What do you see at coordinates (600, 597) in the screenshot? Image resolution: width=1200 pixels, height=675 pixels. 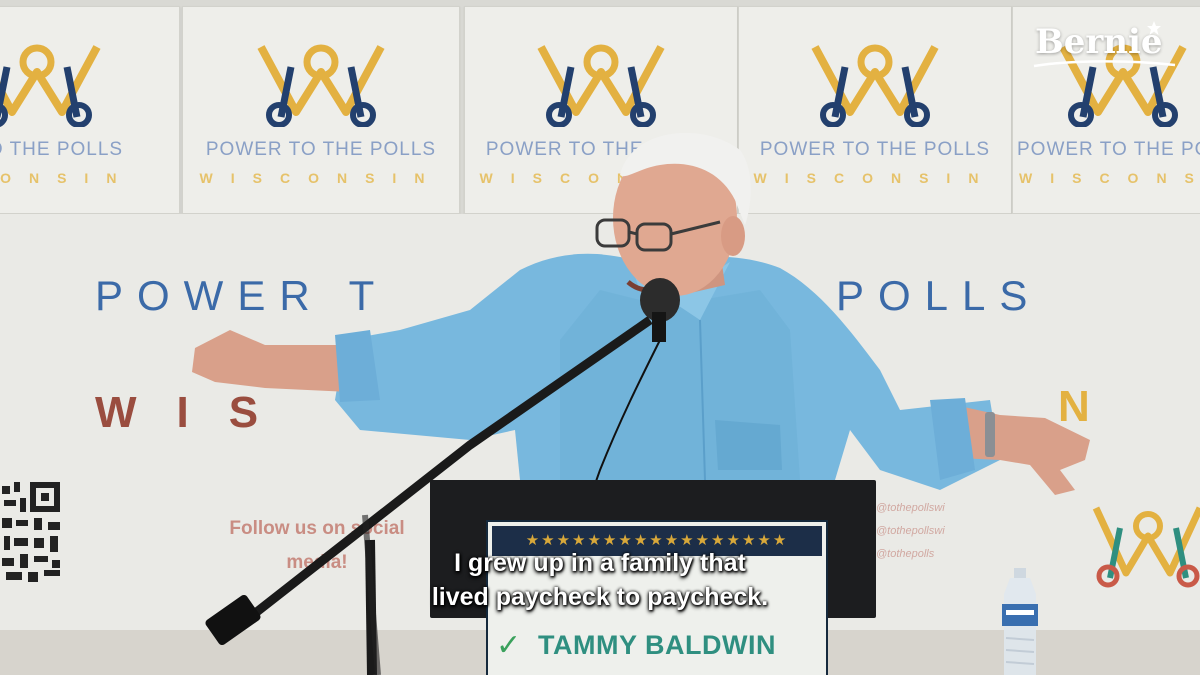 I see `caption-line: lived paycheck to paycheck.` at bounding box center [600, 597].